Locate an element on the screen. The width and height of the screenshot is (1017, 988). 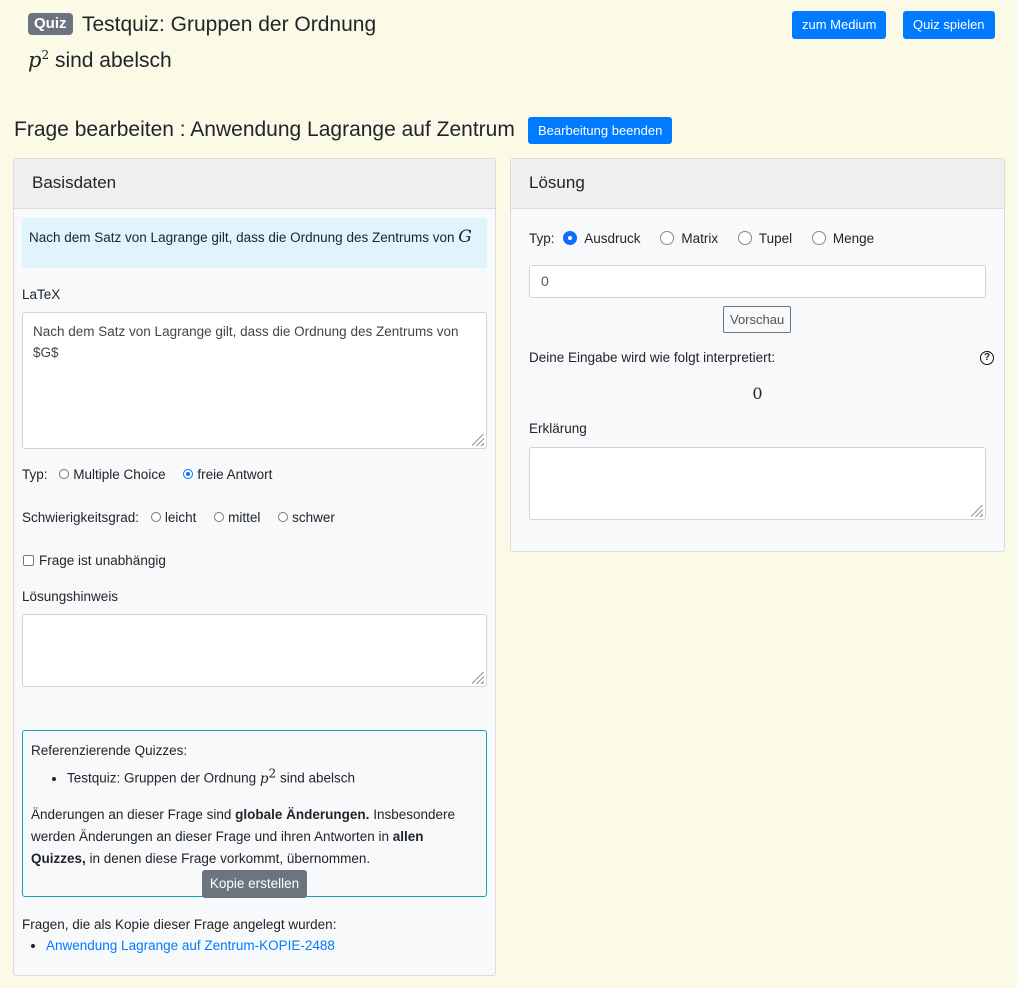
difficulty-group: Schwierigkeitsgrad: leicht mittel schwer is located at coordinates (178, 517).